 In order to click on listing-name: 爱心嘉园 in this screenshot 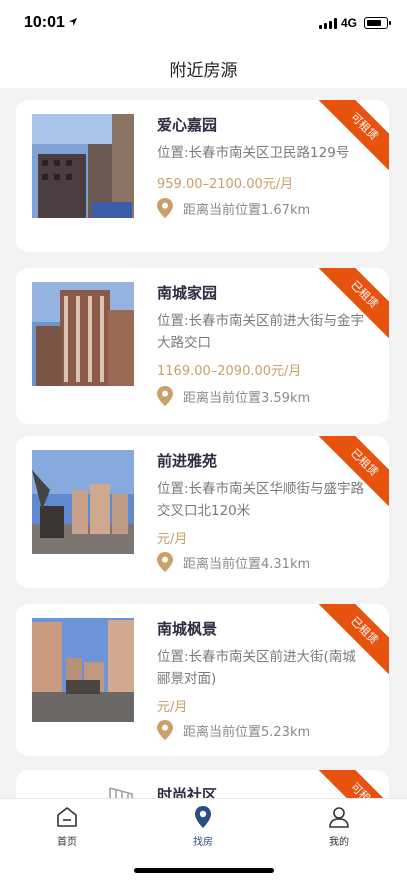, I will do `click(187, 125)`.